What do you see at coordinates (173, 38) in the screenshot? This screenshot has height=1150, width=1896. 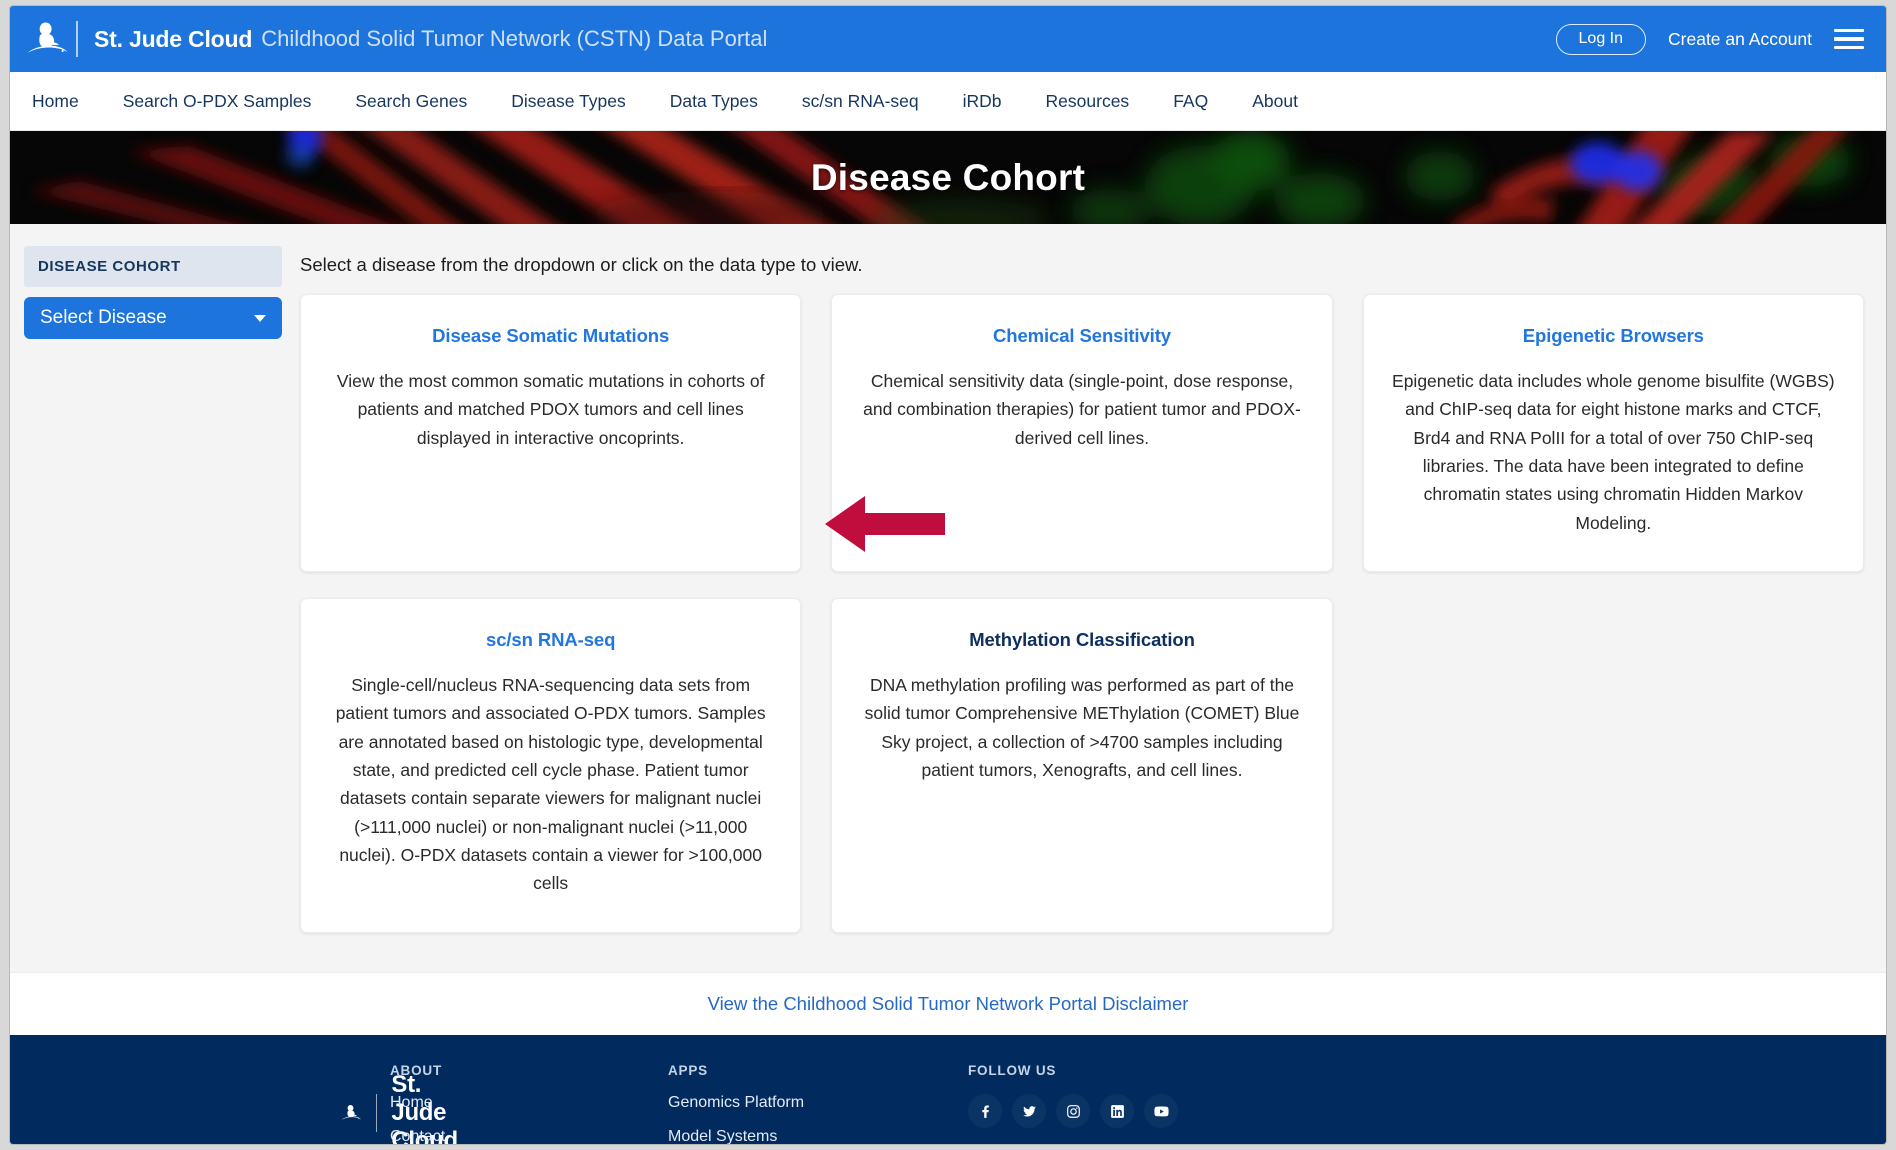 I see `brand-title: St. Jude Cloud` at bounding box center [173, 38].